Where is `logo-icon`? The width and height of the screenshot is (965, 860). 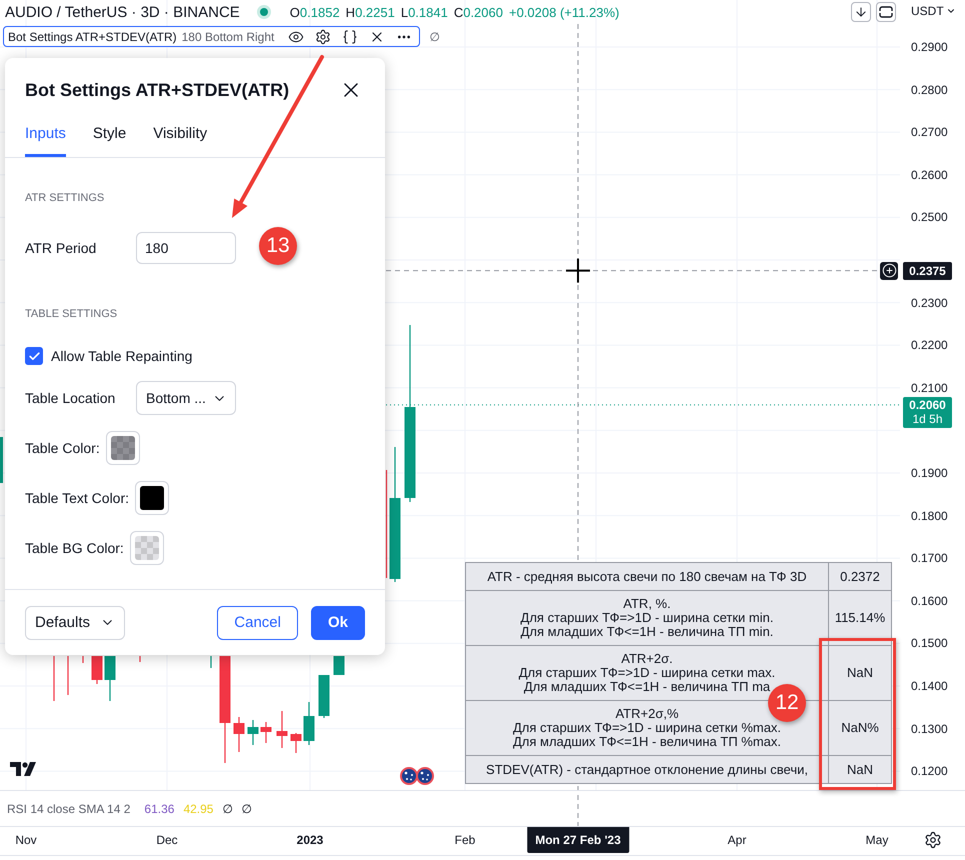 logo-icon is located at coordinates (23, 769).